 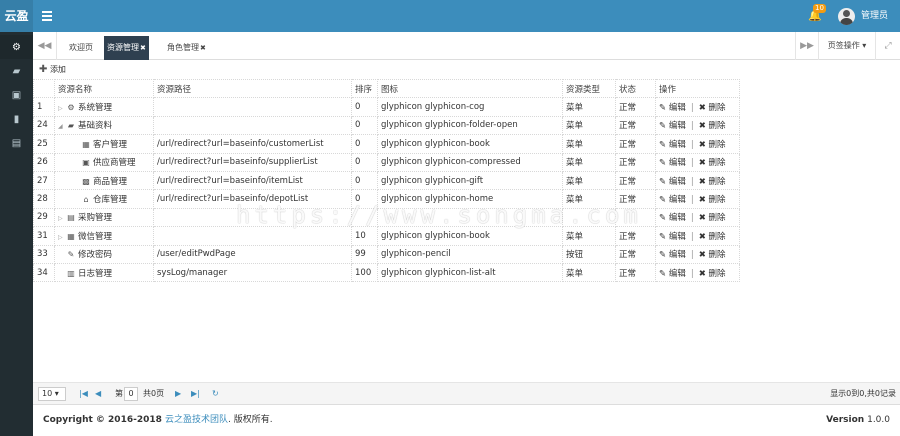 I want to click on col-path: 资源路径, so click(x=252, y=88).